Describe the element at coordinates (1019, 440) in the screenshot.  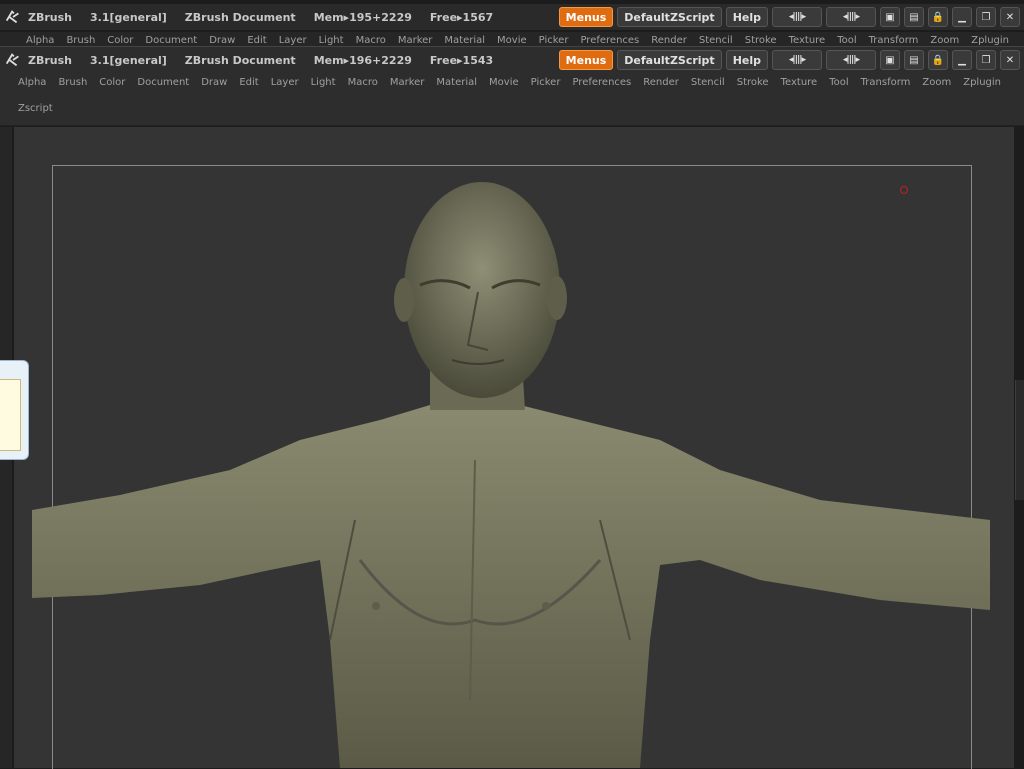
I see `right-tray-handle` at that location.